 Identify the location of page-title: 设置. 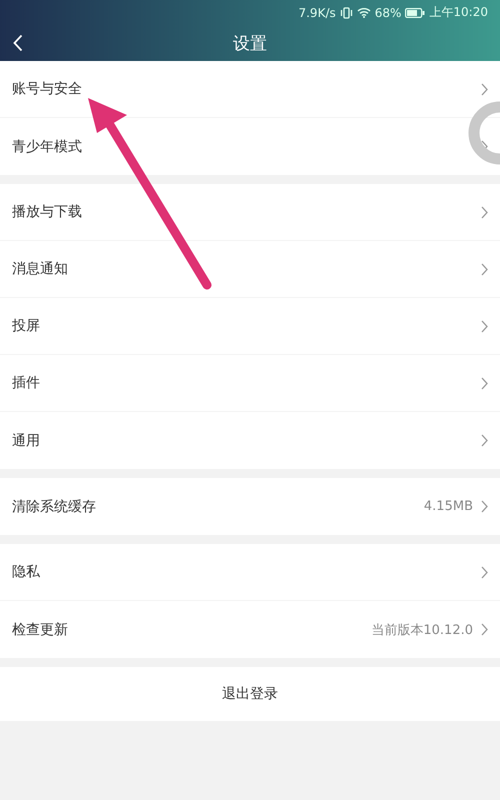
(250, 43).